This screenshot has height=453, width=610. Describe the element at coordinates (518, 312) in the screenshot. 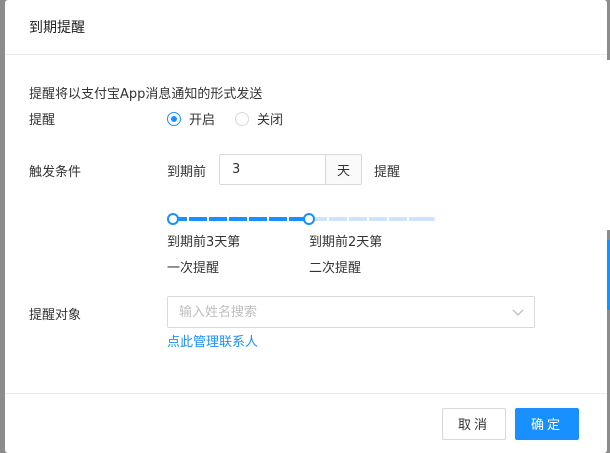

I see `chevron-down-icon` at that location.